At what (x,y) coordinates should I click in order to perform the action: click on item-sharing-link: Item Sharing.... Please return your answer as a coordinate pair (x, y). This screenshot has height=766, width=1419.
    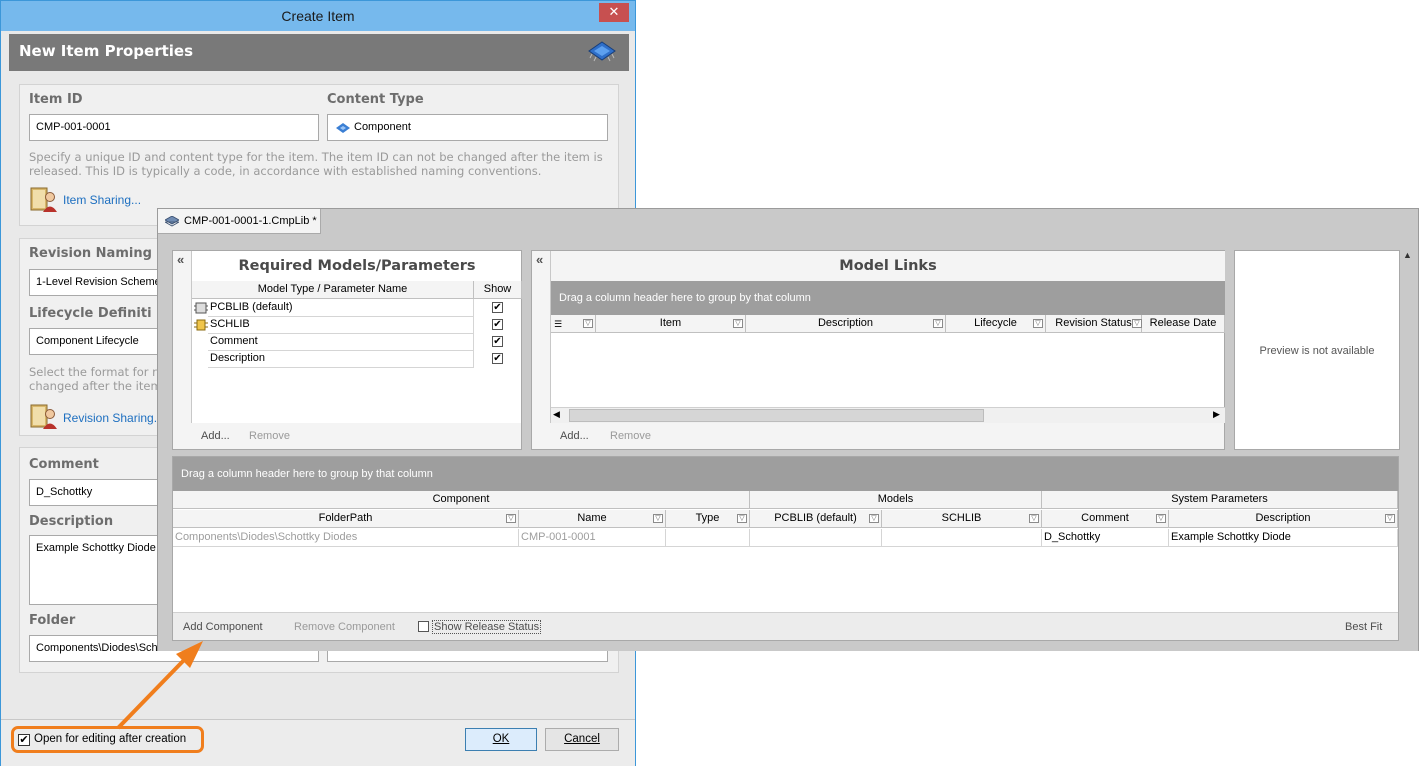
    Looking at the image, I should click on (102, 200).